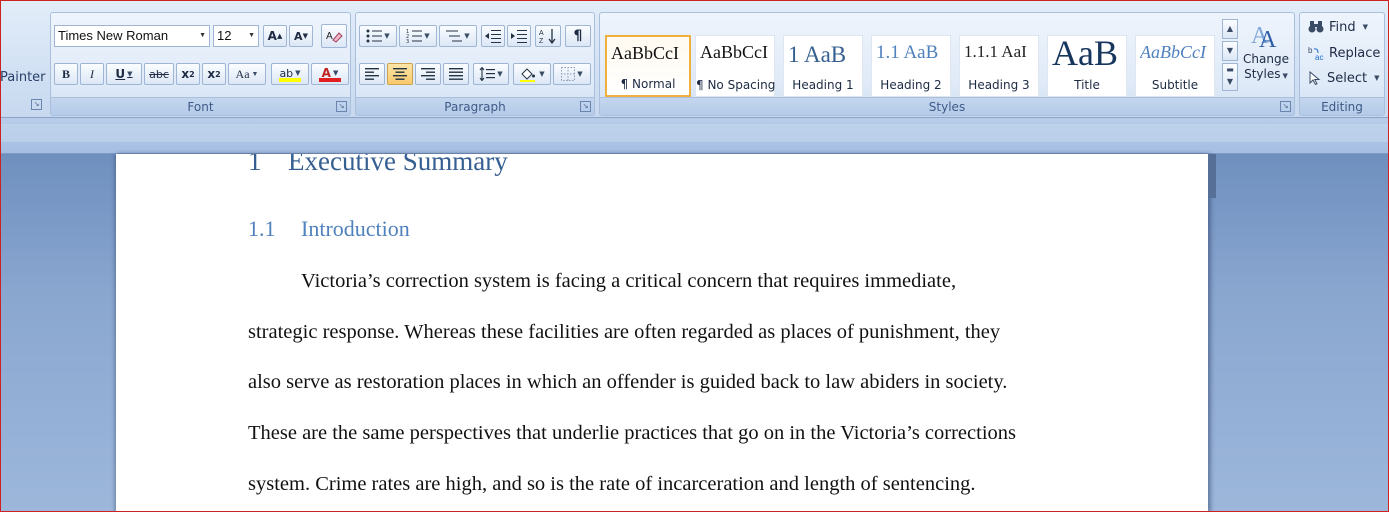 This screenshot has width=1389, height=512. I want to click on replace-icon: bac, so click(1315, 53).